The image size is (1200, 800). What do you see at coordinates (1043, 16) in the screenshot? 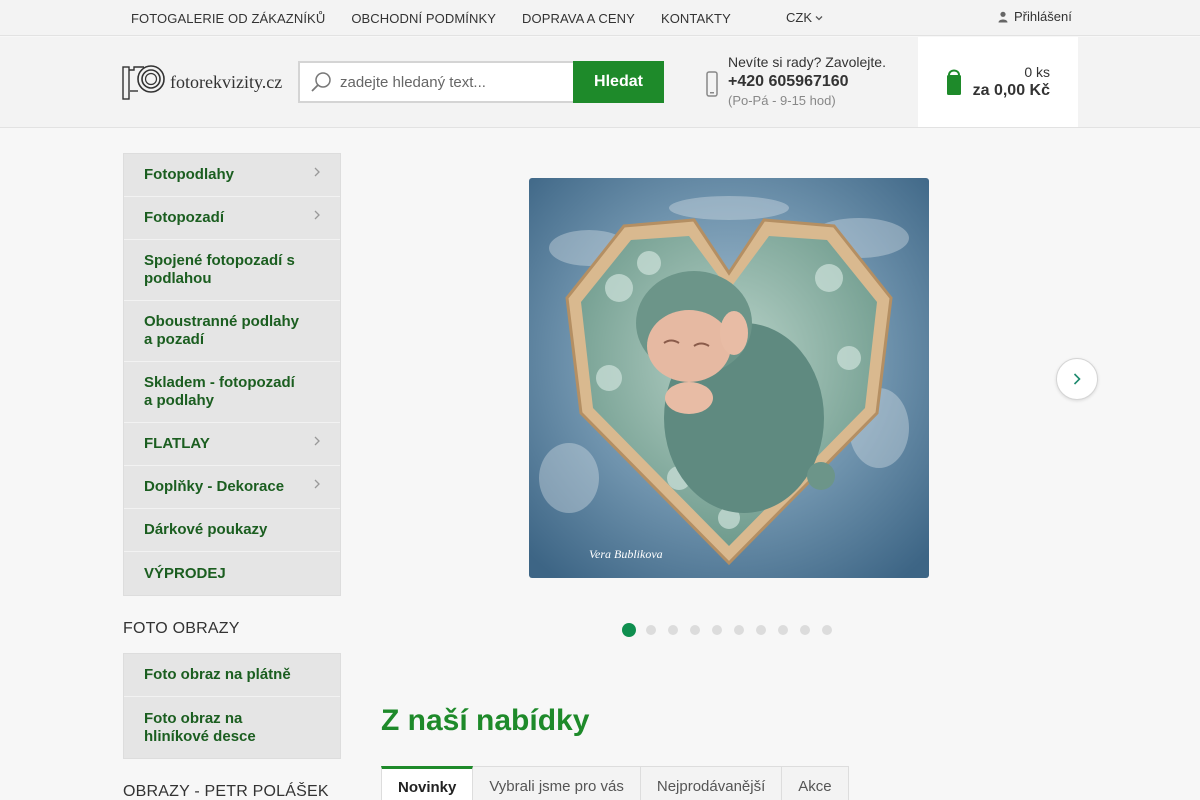
I see `login-label: Přihlášení` at bounding box center [1043, 16].